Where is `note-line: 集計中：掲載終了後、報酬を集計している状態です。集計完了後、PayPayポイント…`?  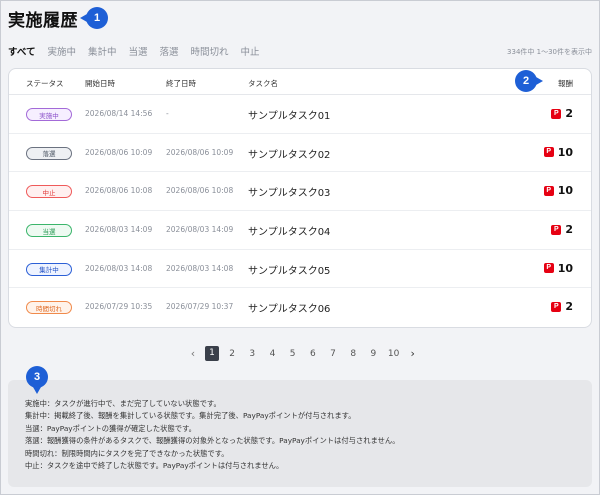
note-line: 集計中：掲載終了後、報酬を集計している状態です。集計完了後、PayPayポイント… is located at coordinates (190, 416).